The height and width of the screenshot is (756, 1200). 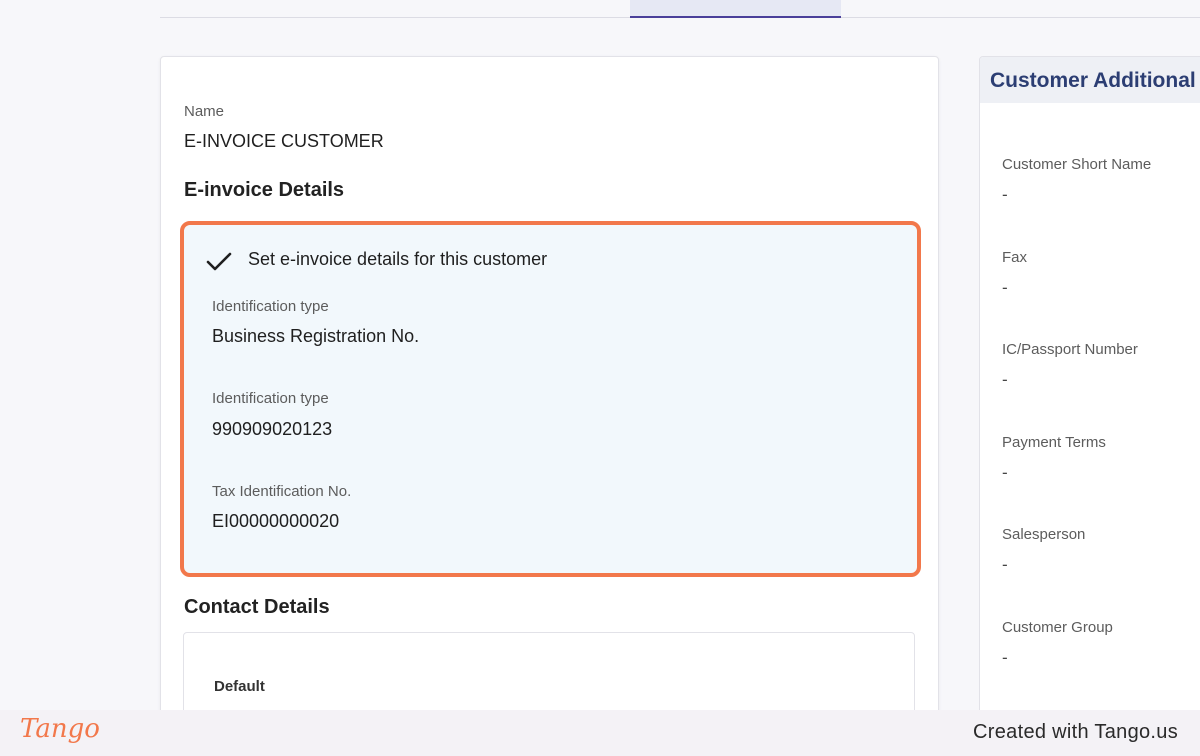 I want to click on check-icon, so click(x=219, y=262).